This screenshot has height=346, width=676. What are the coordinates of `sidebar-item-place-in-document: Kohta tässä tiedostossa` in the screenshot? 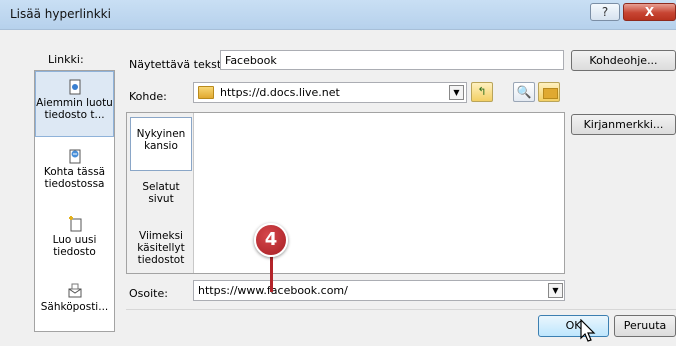 It's located at (74, 168).